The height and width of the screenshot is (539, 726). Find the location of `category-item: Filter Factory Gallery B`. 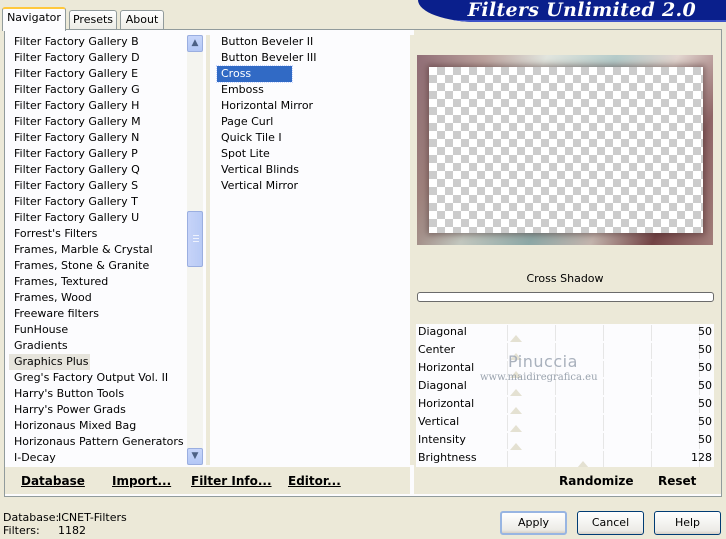

category-item: Filter Factory Gallery B is located at coordinates (99, 42).